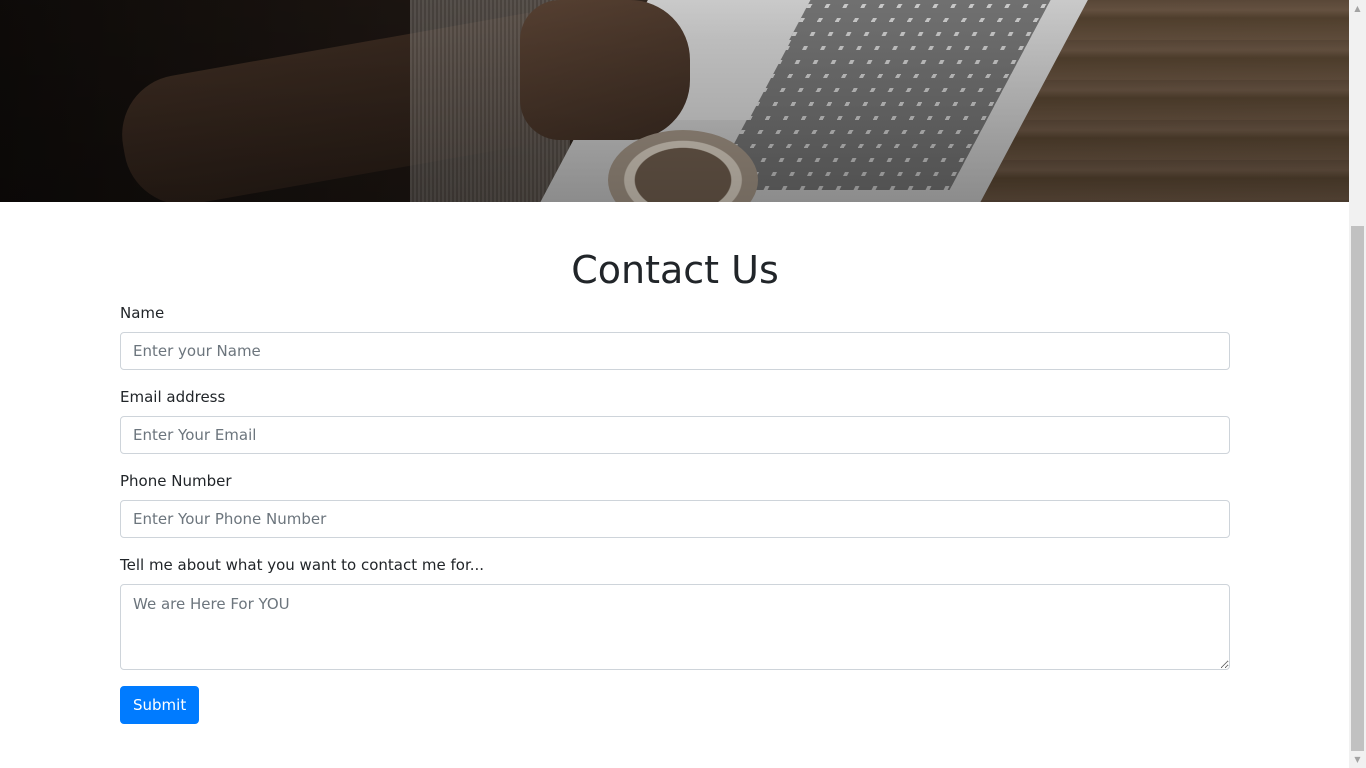 The width and height of the screenshot is (1366, 768). Describe the element at coordinates (675, 519) in the screenshot. I see `phone-input` at that location.